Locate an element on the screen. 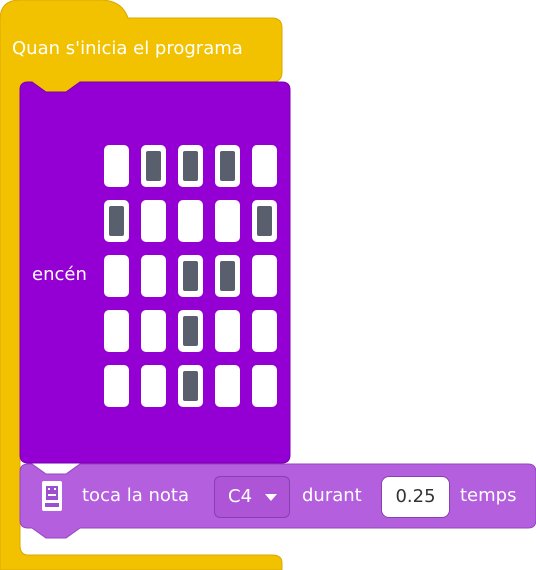 The image size is (536, 570). note-value: C4 is located at coordinates (240, 496).